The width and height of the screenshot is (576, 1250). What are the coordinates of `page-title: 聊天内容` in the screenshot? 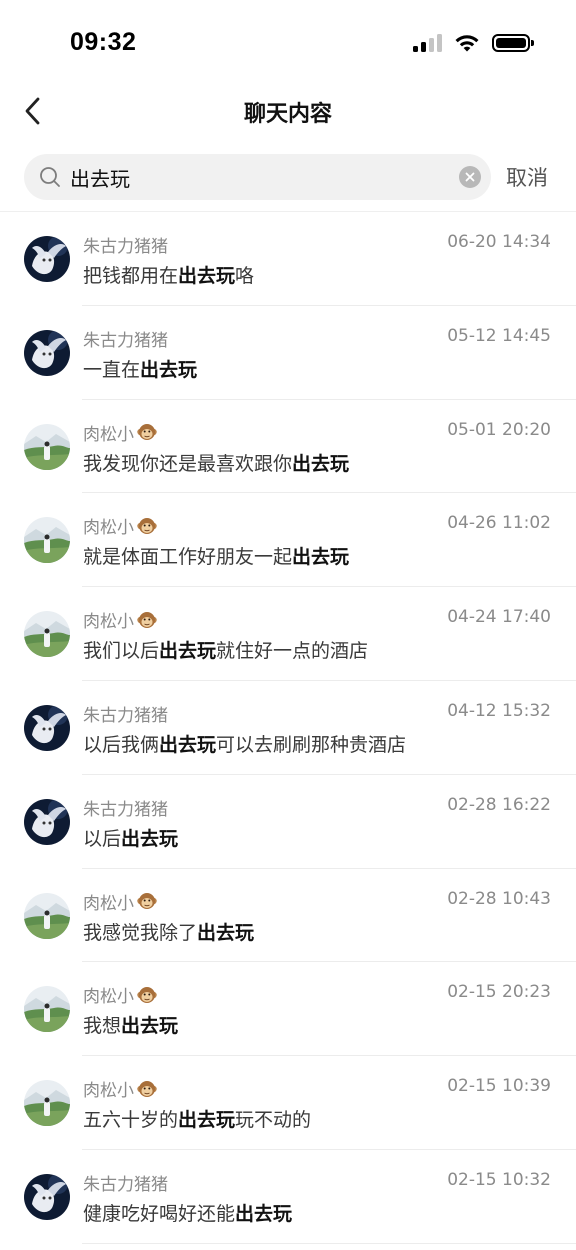 It's located at (287, 114).